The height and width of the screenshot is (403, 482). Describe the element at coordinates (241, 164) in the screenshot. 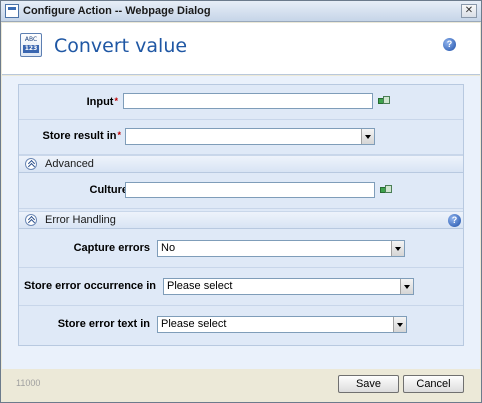

I see `advanced-section-header: Advanced` at that location.